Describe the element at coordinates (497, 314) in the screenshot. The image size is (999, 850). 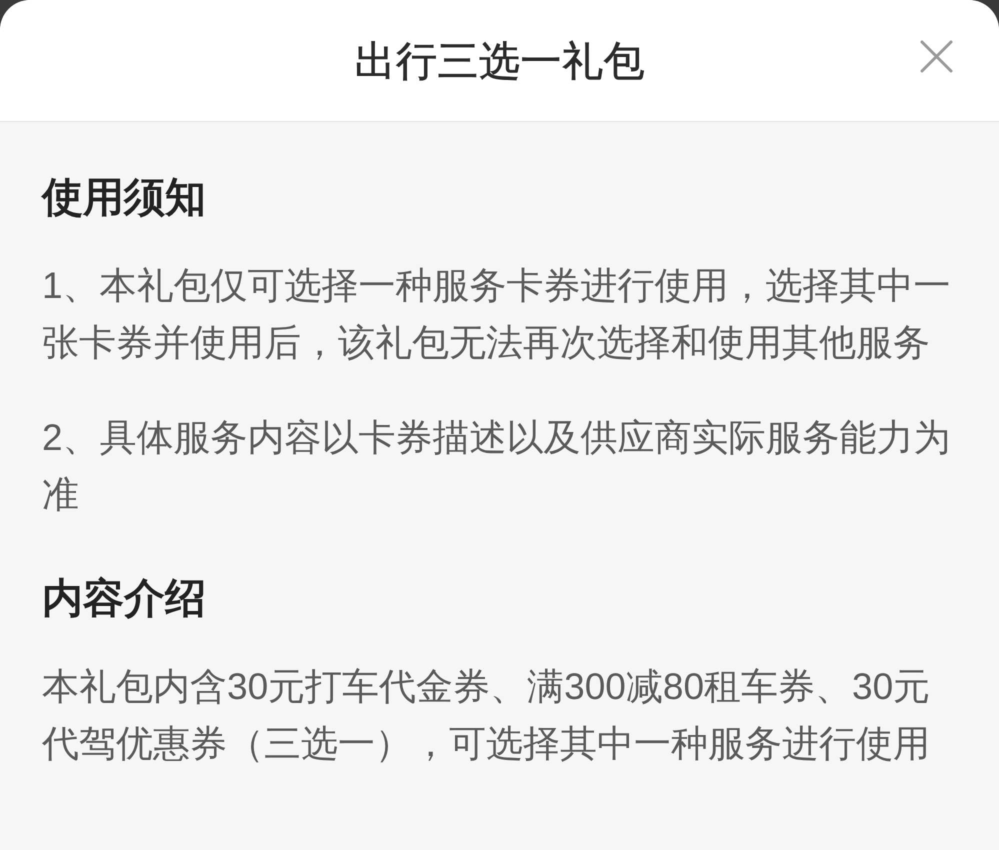
I see `paragraph: 1、本礼包仅可选择一种服务卡券进行使用，选择其中一张卡券并使用后，该礼包无法再次选择和使用其他服务` at that location.